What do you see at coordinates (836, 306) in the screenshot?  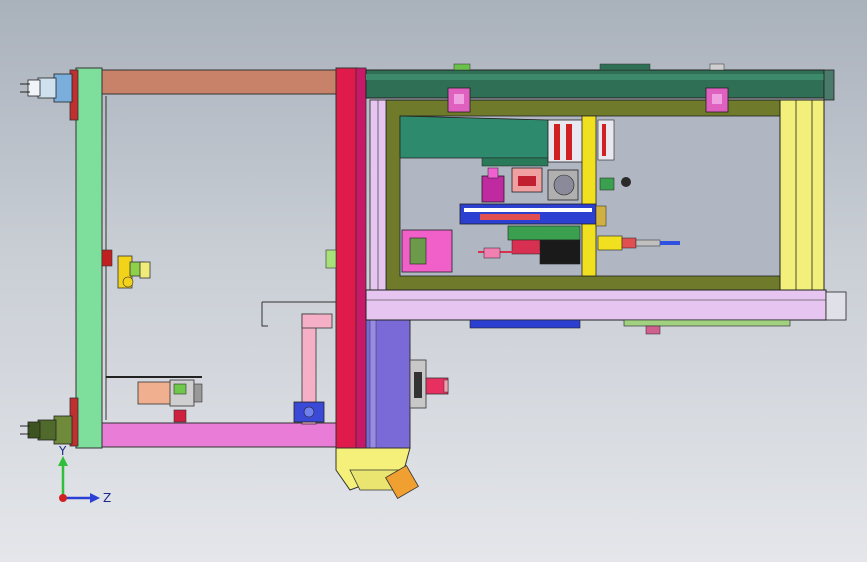 I see `base-end-cap` at bounding box center [836, 306].